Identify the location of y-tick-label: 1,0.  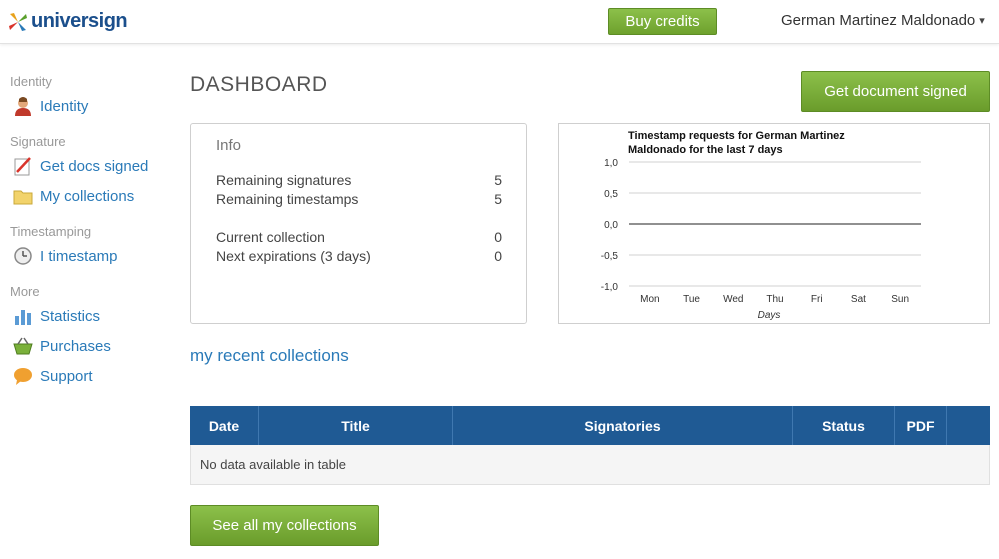
(611, 163).